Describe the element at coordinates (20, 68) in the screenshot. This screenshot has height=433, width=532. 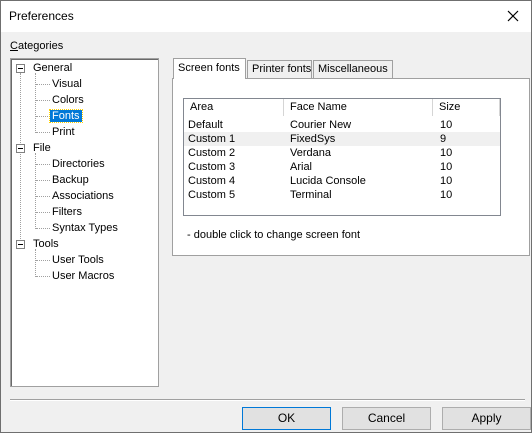
I see `collapse-general-icon` at that location.